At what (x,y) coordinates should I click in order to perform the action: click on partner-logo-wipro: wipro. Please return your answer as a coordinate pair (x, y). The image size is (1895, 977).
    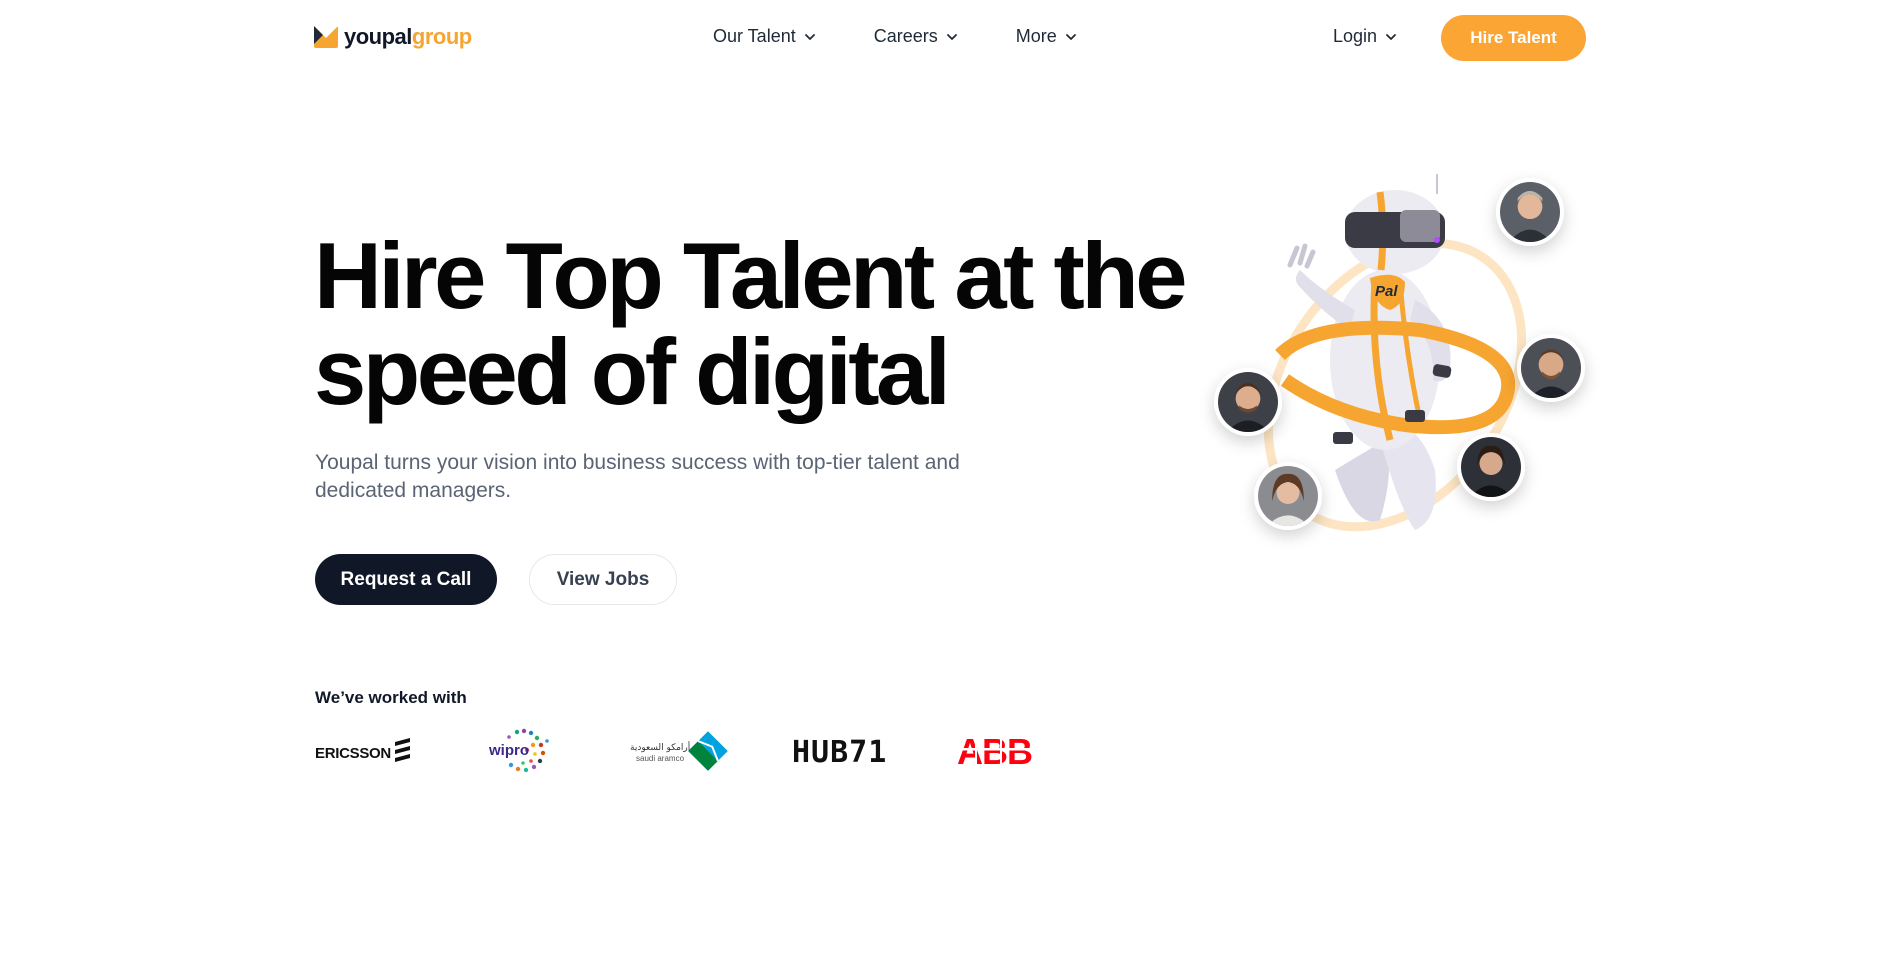
    Looking at the image, I should click on (522, 751).